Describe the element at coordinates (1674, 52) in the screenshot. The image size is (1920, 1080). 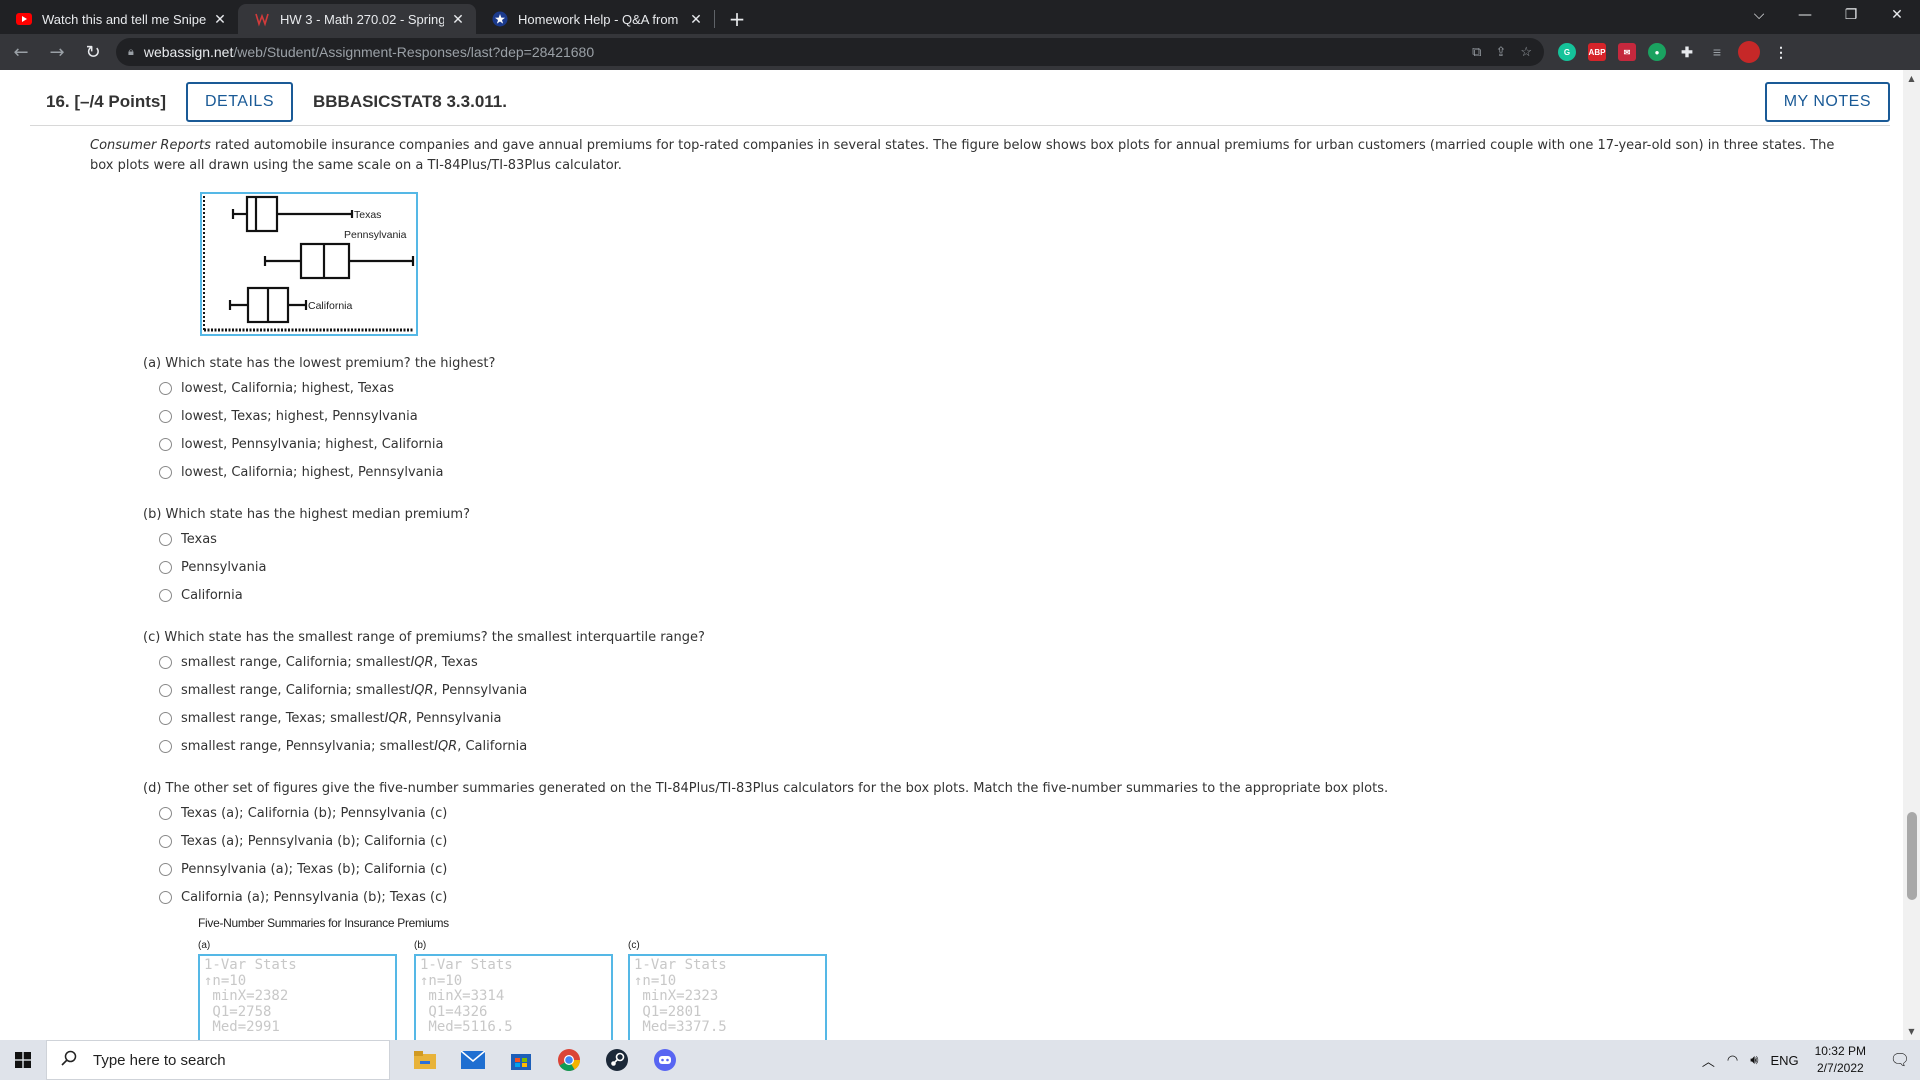
I see `extensions-area: G ABP ✉ ● ✚ ≡ ⋮` at that location.